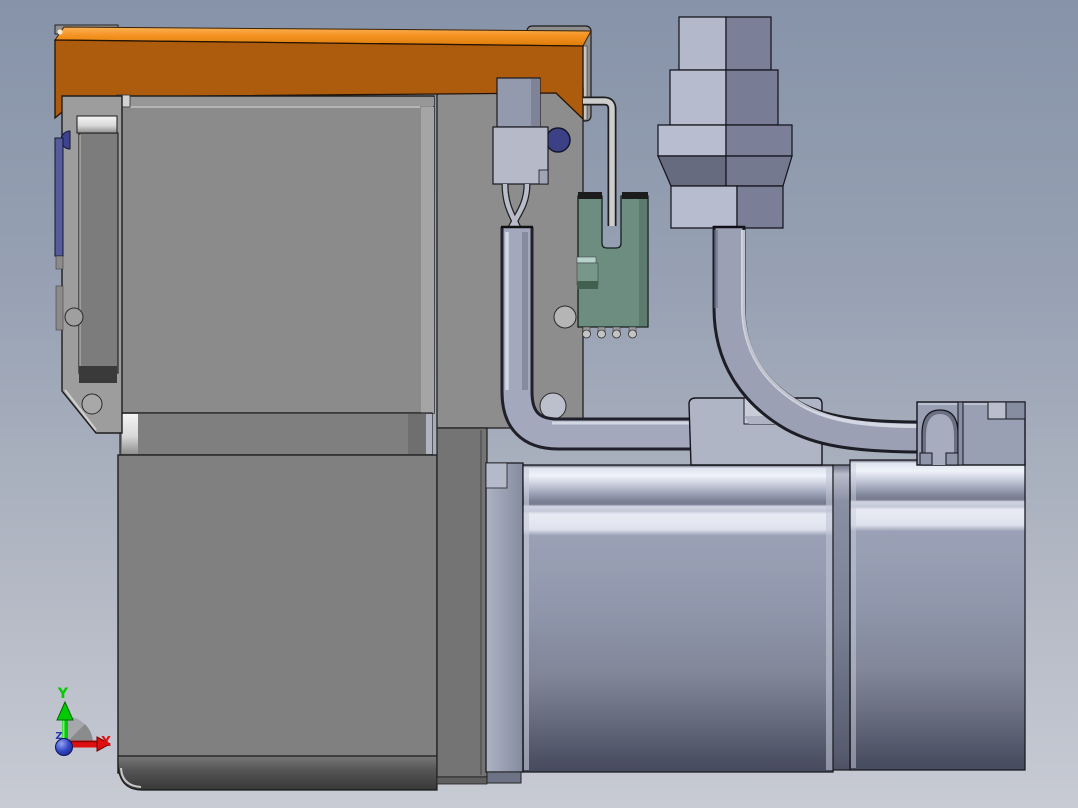 This screenshot has height=808, width=1078. What do you see at coordinates (553, 406) in the screenshot?
I see `cable-exit-hole` at bounding box center [553, 406].